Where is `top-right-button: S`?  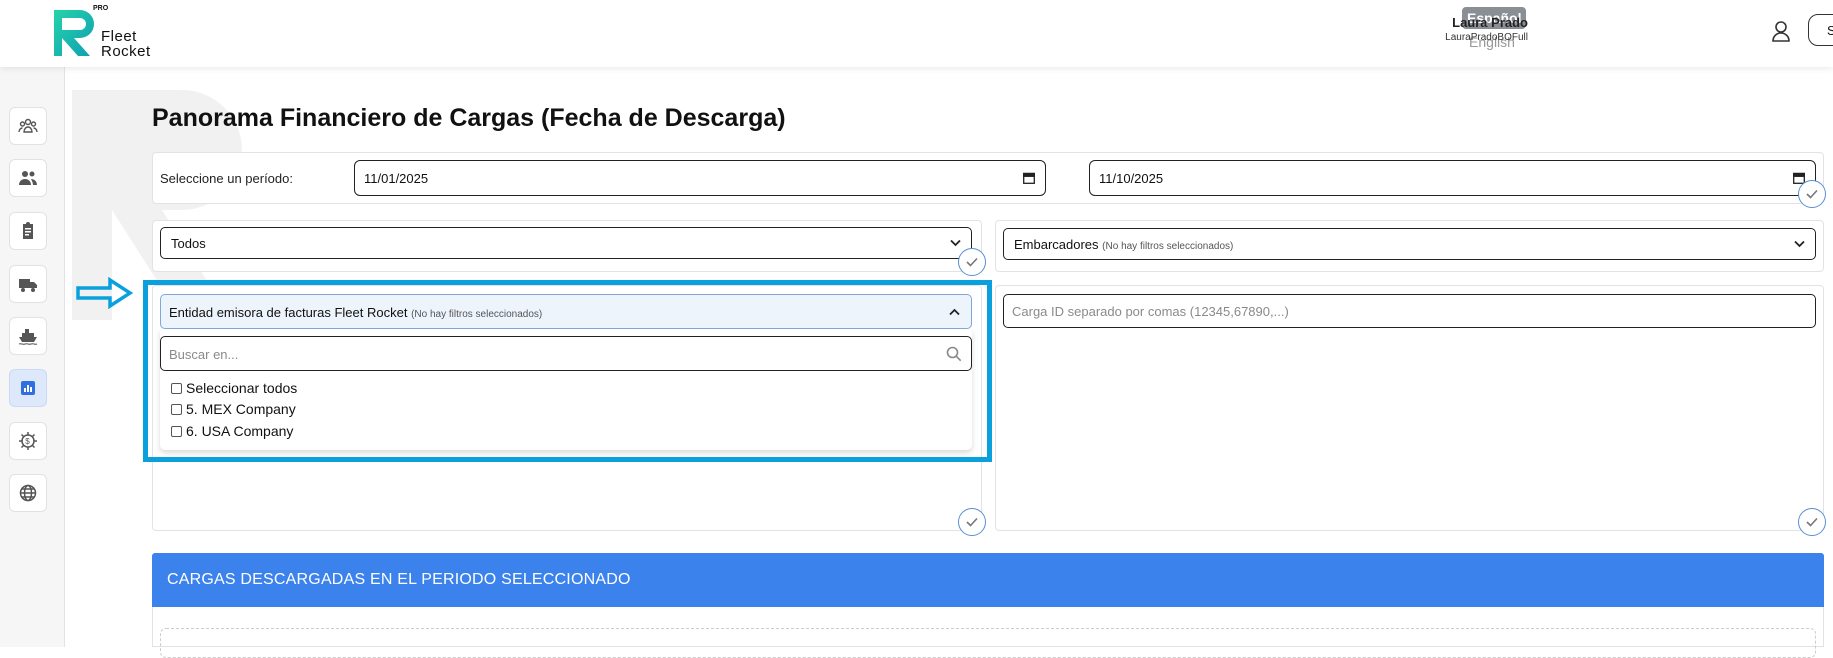 top-right-button: S is located at coordinates (1820, 30).